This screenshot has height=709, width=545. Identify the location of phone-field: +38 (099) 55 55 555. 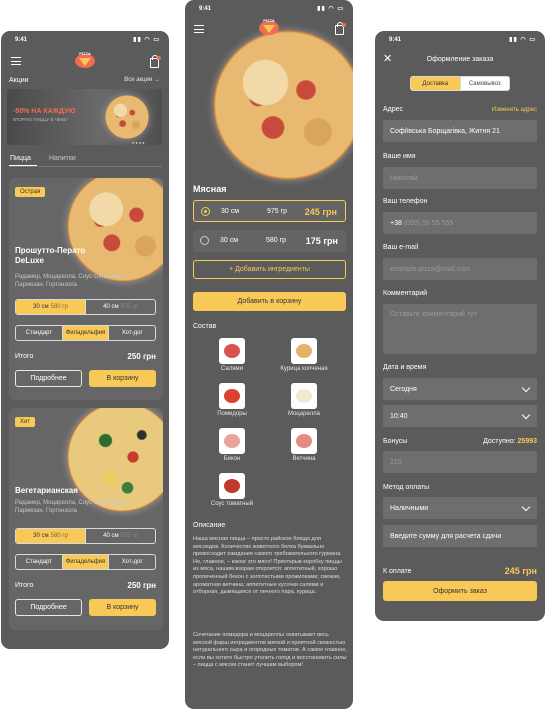
(460, 223).